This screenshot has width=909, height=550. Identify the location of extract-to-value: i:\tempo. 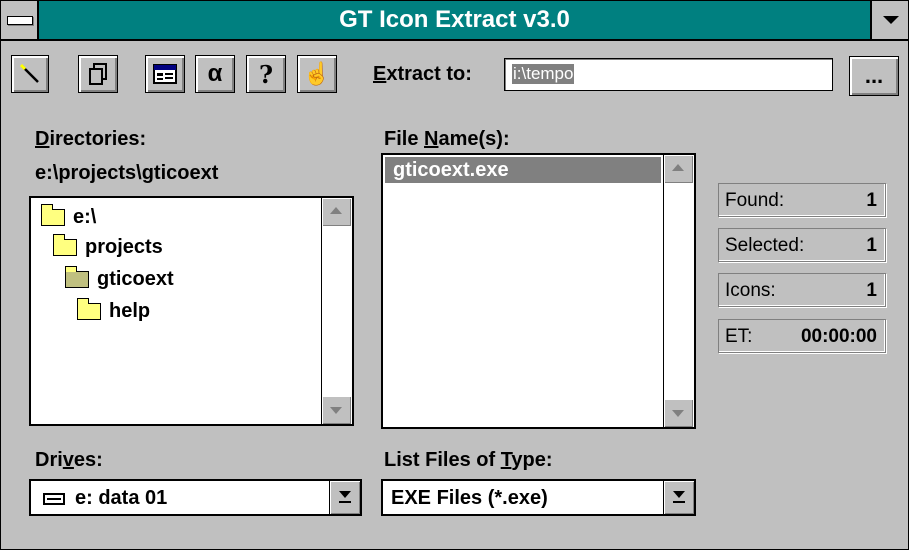
(543, 74).